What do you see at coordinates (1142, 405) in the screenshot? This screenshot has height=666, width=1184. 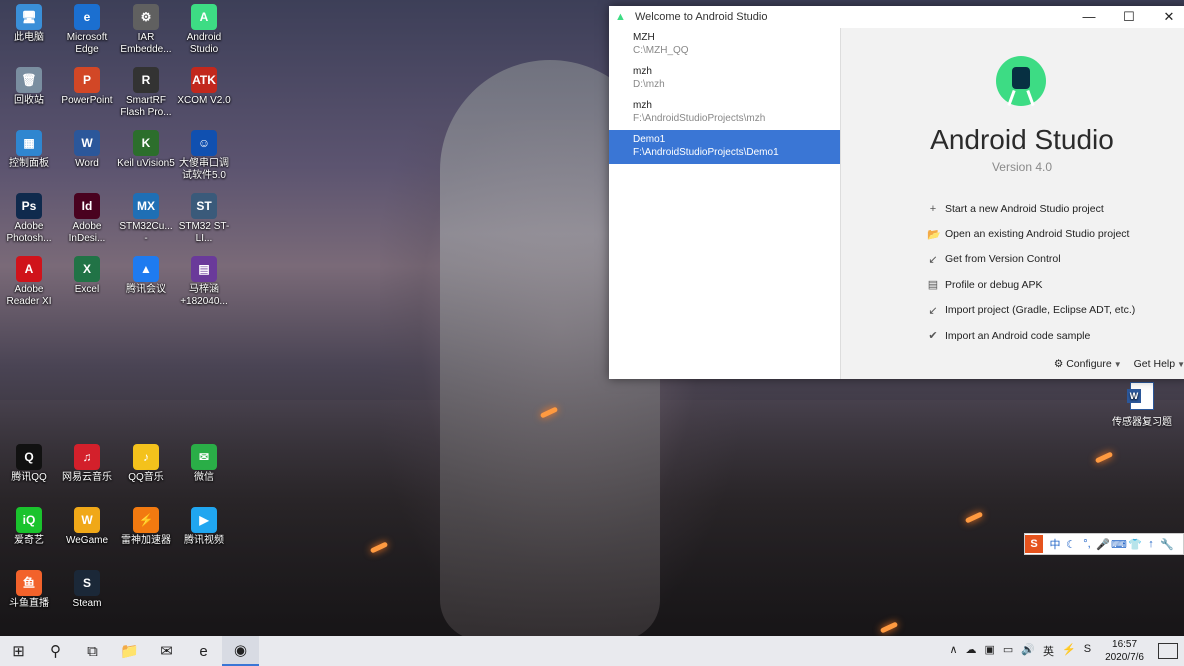 I see `desktop-doc-icon: W 传感器复习题` at bounding box center [1142, 405].